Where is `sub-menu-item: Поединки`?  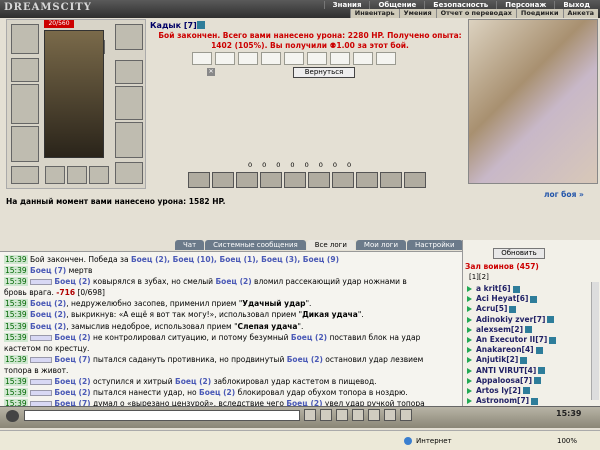 sub-menu-item: Поединки is located at coordinates (539, 13).